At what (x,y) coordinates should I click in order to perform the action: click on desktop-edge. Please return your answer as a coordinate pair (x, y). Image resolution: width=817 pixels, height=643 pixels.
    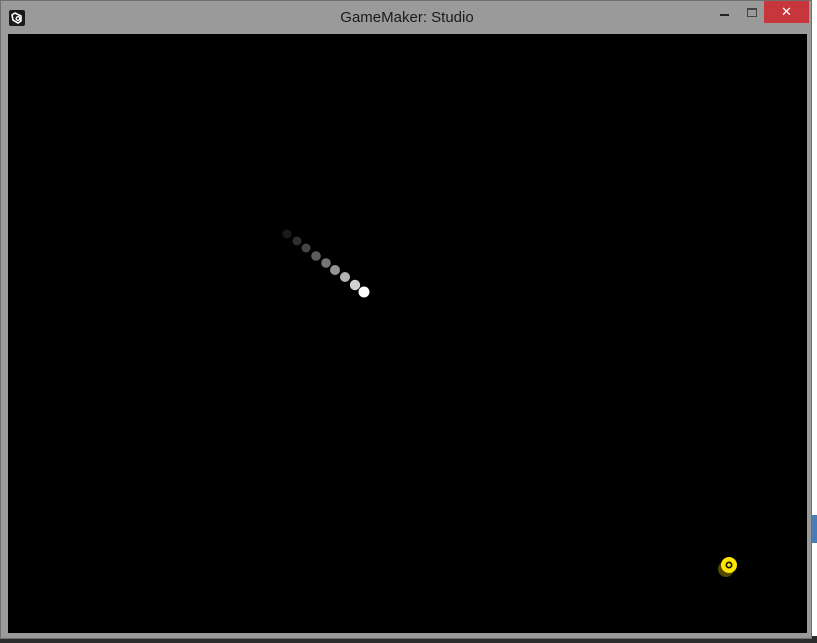
    Looking at the image, I should click on (814, 321).